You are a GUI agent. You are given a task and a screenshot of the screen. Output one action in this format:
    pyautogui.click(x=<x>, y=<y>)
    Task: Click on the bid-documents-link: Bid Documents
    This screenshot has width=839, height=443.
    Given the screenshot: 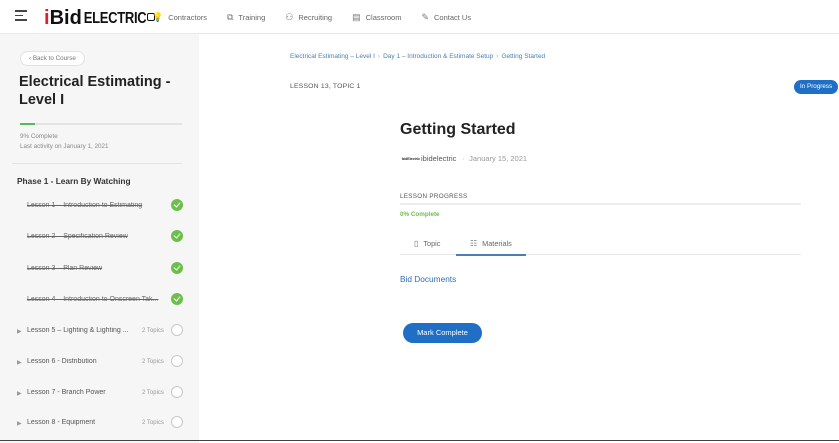 What is the action you would take?
    pyautogui.click(x=428, y=279)
    